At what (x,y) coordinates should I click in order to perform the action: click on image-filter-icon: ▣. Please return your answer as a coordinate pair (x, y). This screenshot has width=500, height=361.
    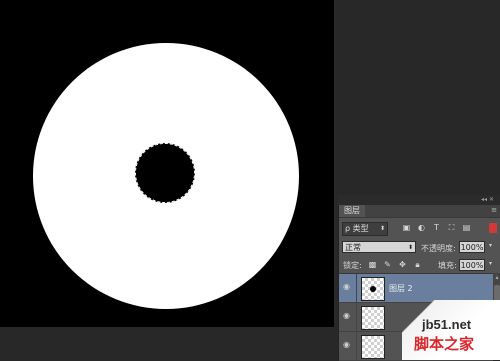
    Looking at the image, I should click on (406, 227).